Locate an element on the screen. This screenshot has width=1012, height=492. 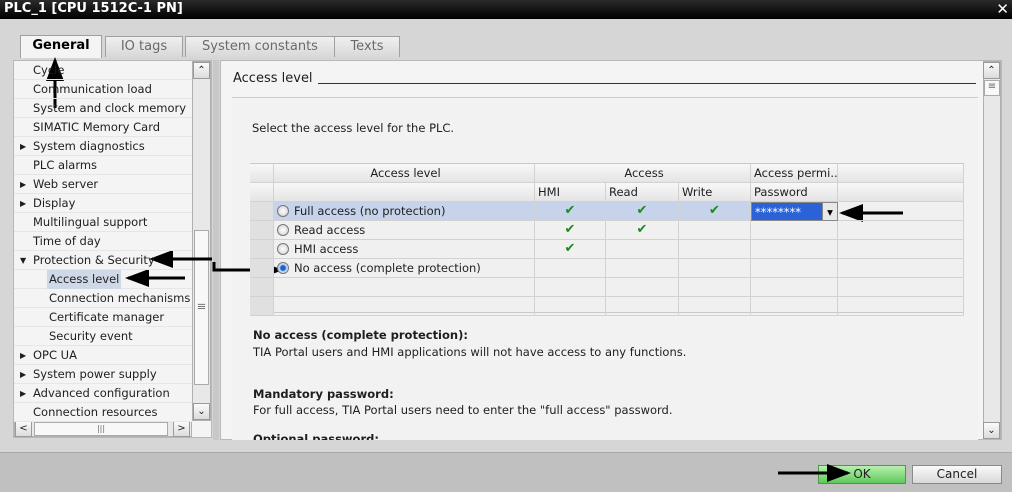
tree-item-label: Advanced configuration is located at coordinates (101, 393).